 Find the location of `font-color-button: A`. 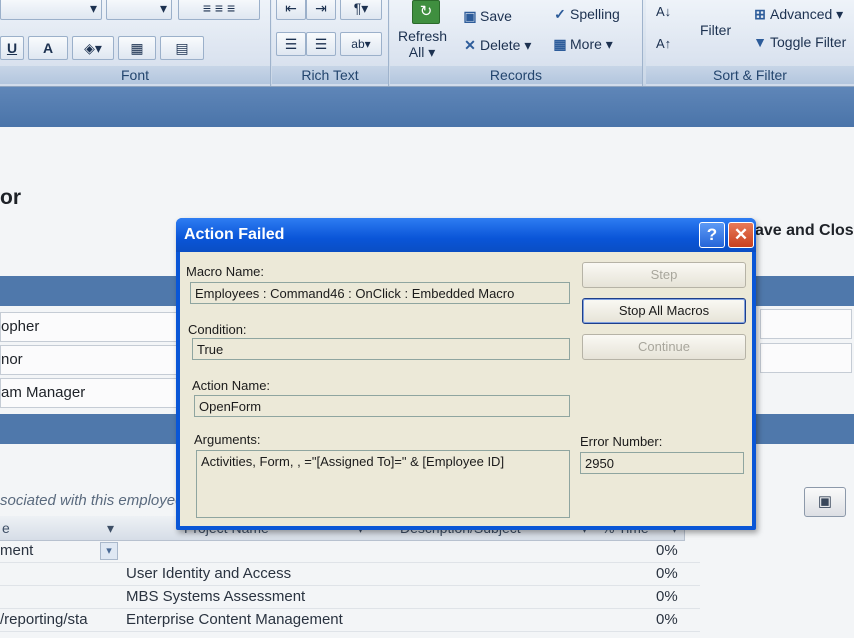

font-color-button: A is located at coordinates (48, 48).